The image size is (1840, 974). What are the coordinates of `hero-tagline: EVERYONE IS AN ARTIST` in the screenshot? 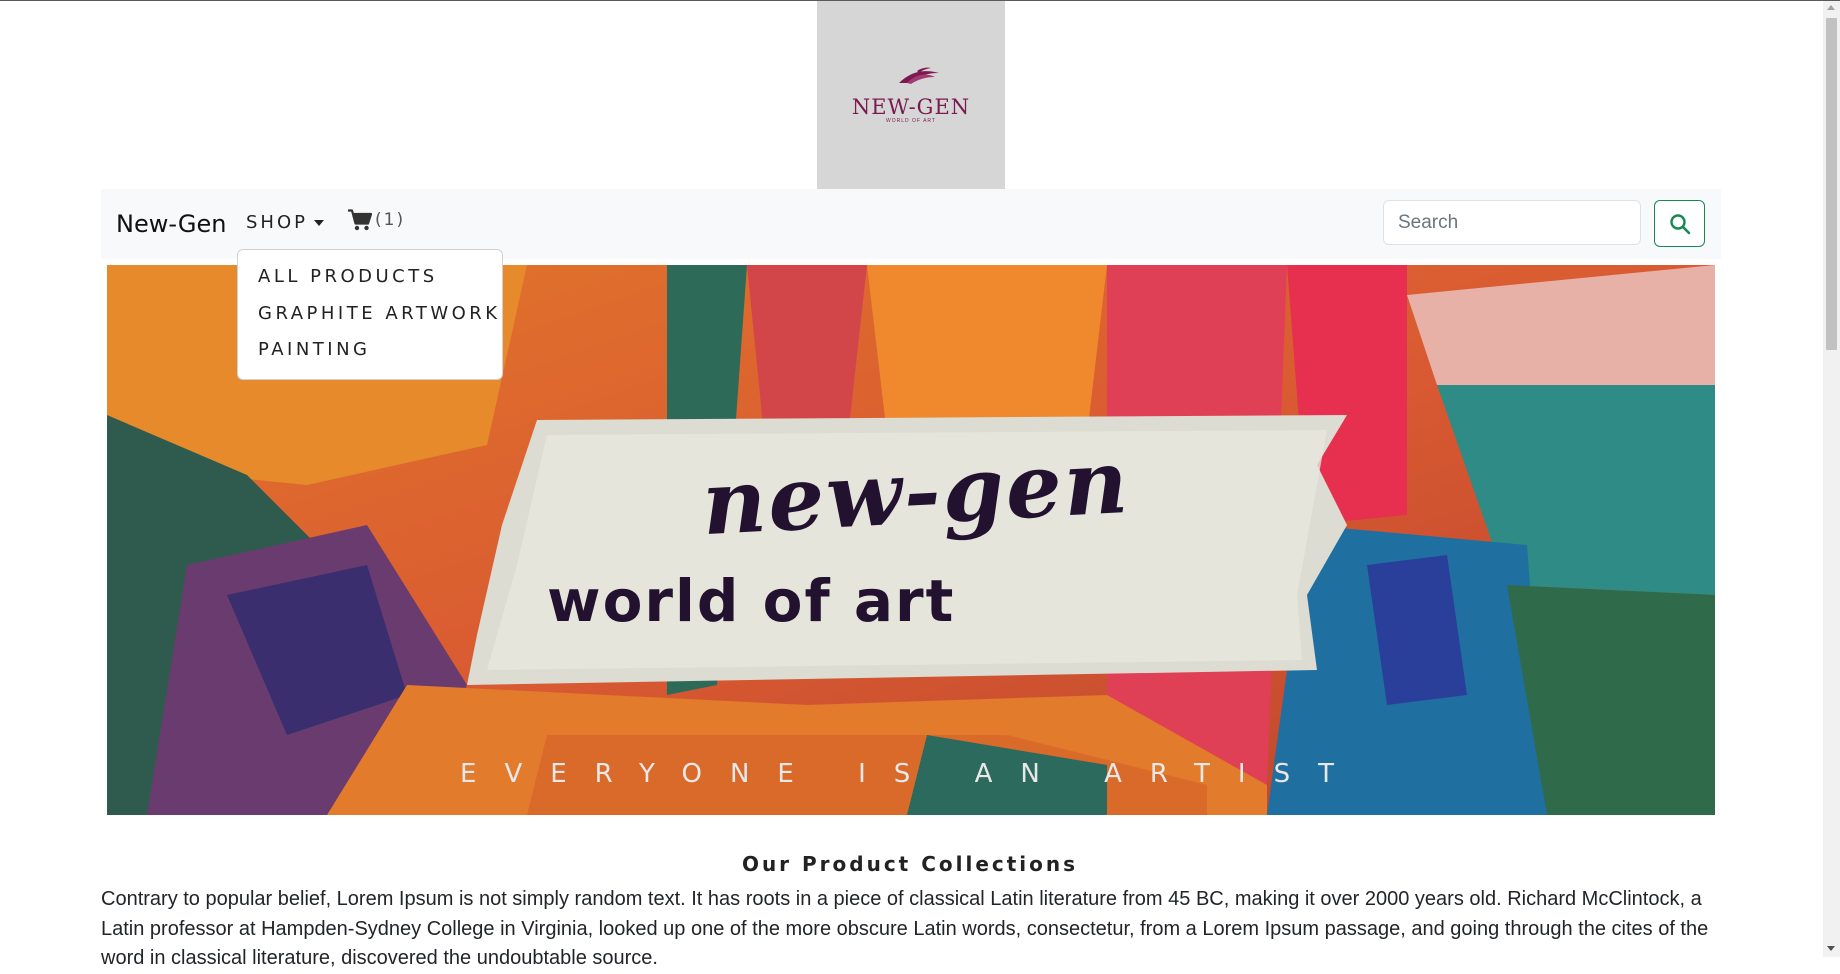 It's located at (911, 774).